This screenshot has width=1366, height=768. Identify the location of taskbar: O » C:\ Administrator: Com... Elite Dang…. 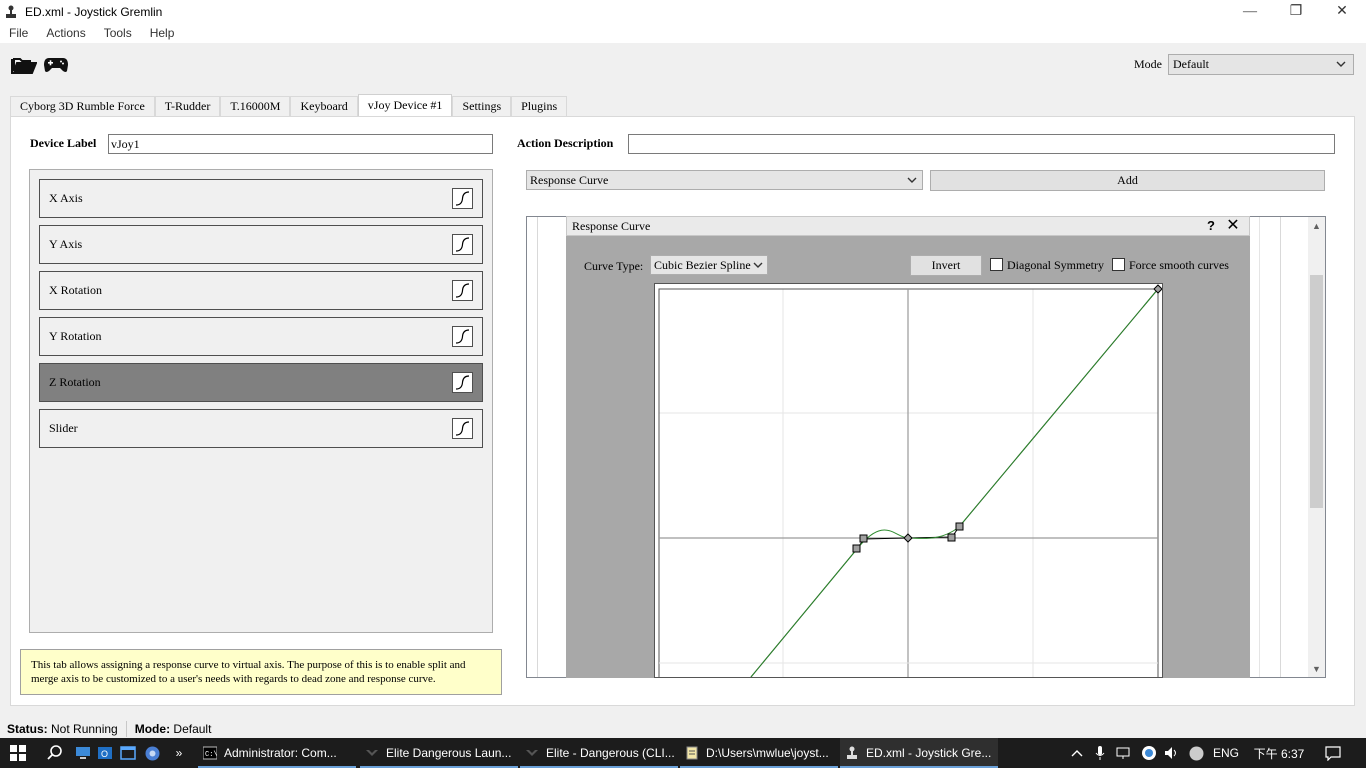
(683, 753).